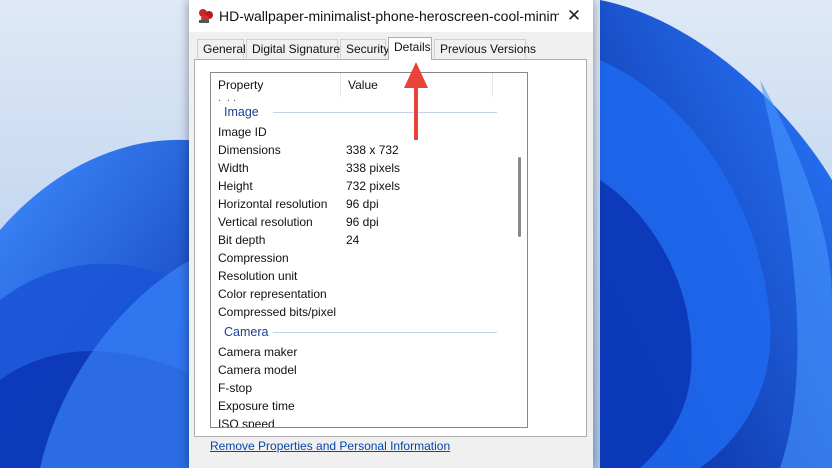 The width and height of the screenshot is (832, 468). What do you see at coordinates (361, 294) in the screenshot?
I see `list-item: Color representation` at bounding box center [361, 294].